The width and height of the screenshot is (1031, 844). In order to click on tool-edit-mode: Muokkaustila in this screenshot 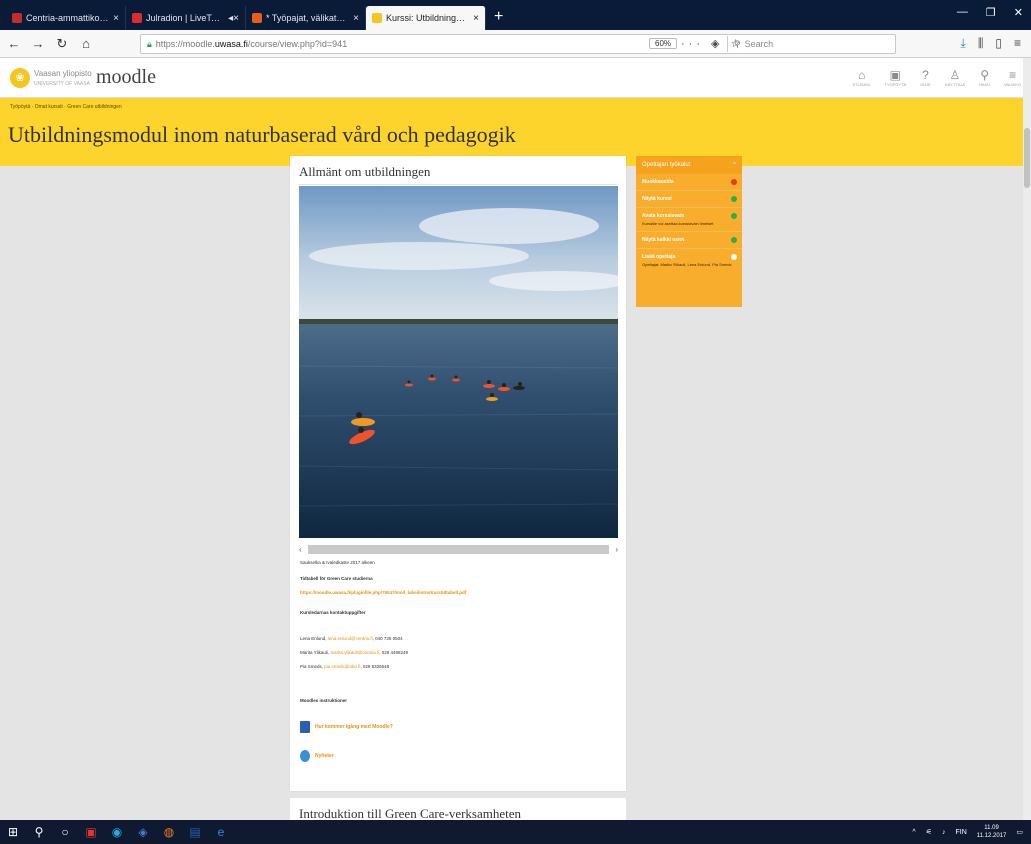, I will do `click(689, 182)`.